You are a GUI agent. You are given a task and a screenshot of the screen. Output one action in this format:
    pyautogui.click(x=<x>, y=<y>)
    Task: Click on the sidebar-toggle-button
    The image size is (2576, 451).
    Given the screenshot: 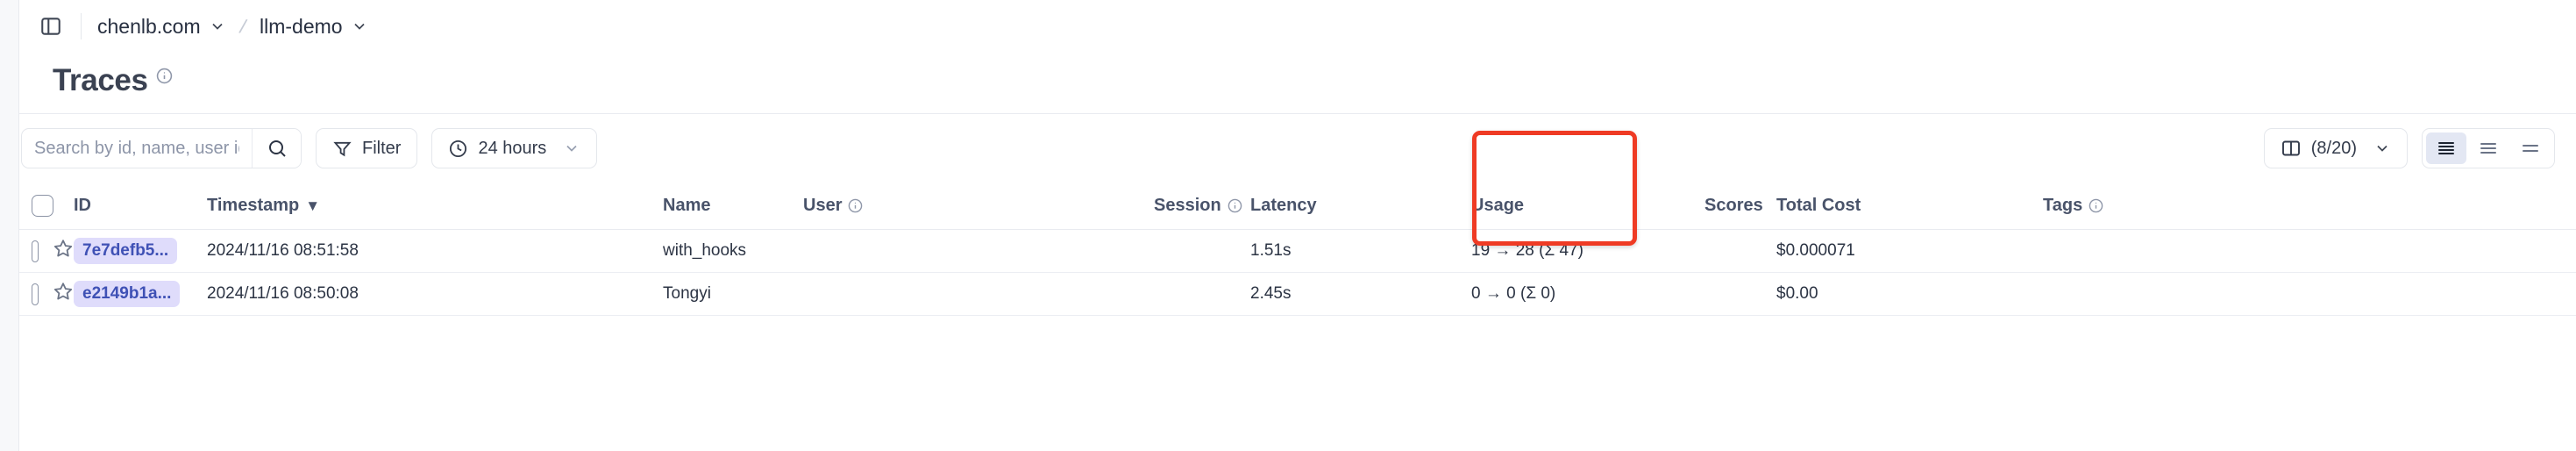 What is the action you would take?
    pyautogui.click(x=50, y=26)
    